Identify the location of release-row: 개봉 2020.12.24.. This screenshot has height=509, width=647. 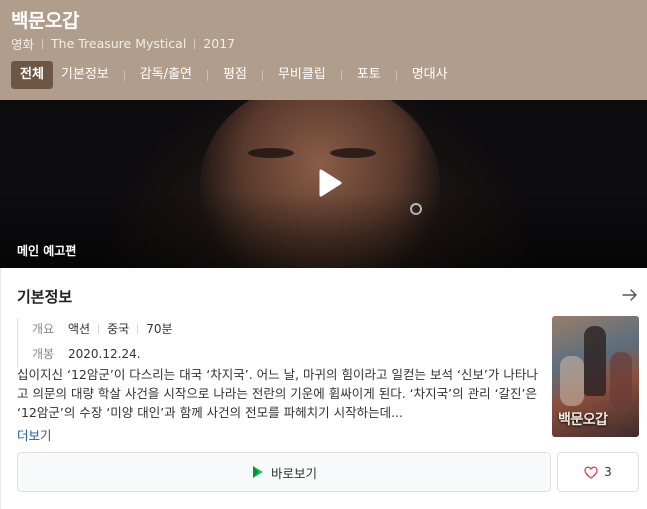
(102, 353).